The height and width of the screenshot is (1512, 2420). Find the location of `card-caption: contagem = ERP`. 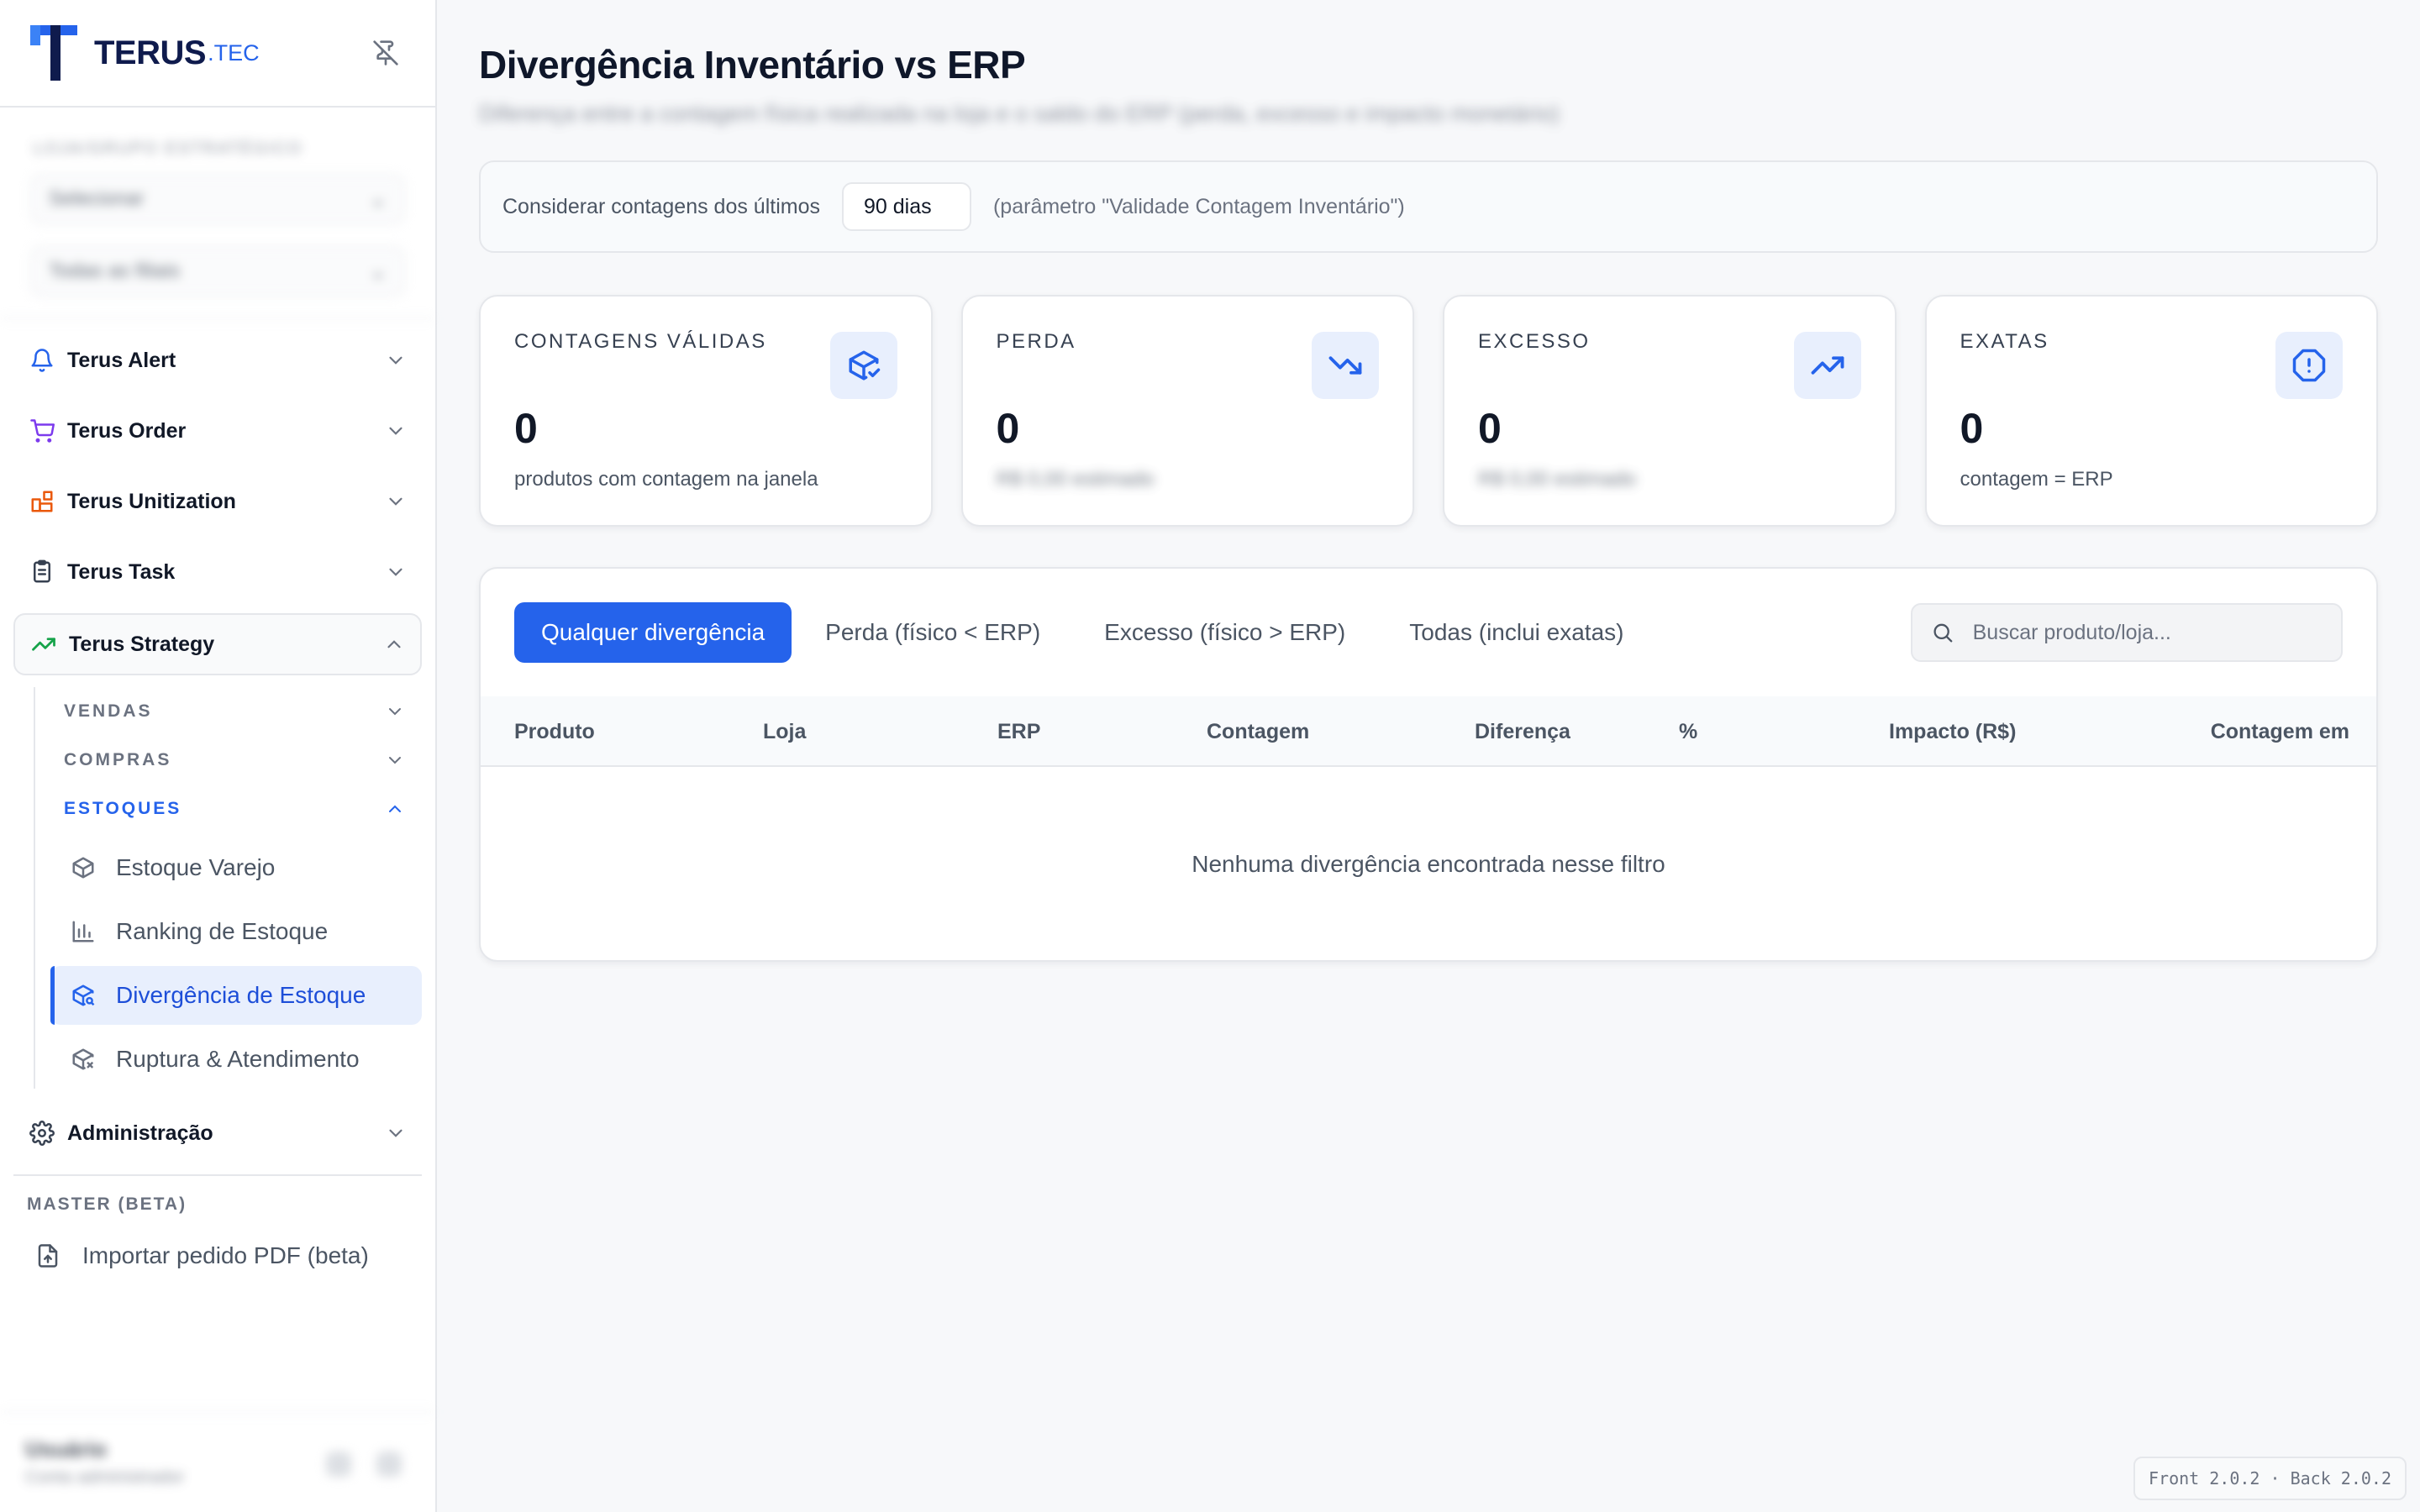

card-caption: contagem = ERP is located at coordinates (2037, 479).